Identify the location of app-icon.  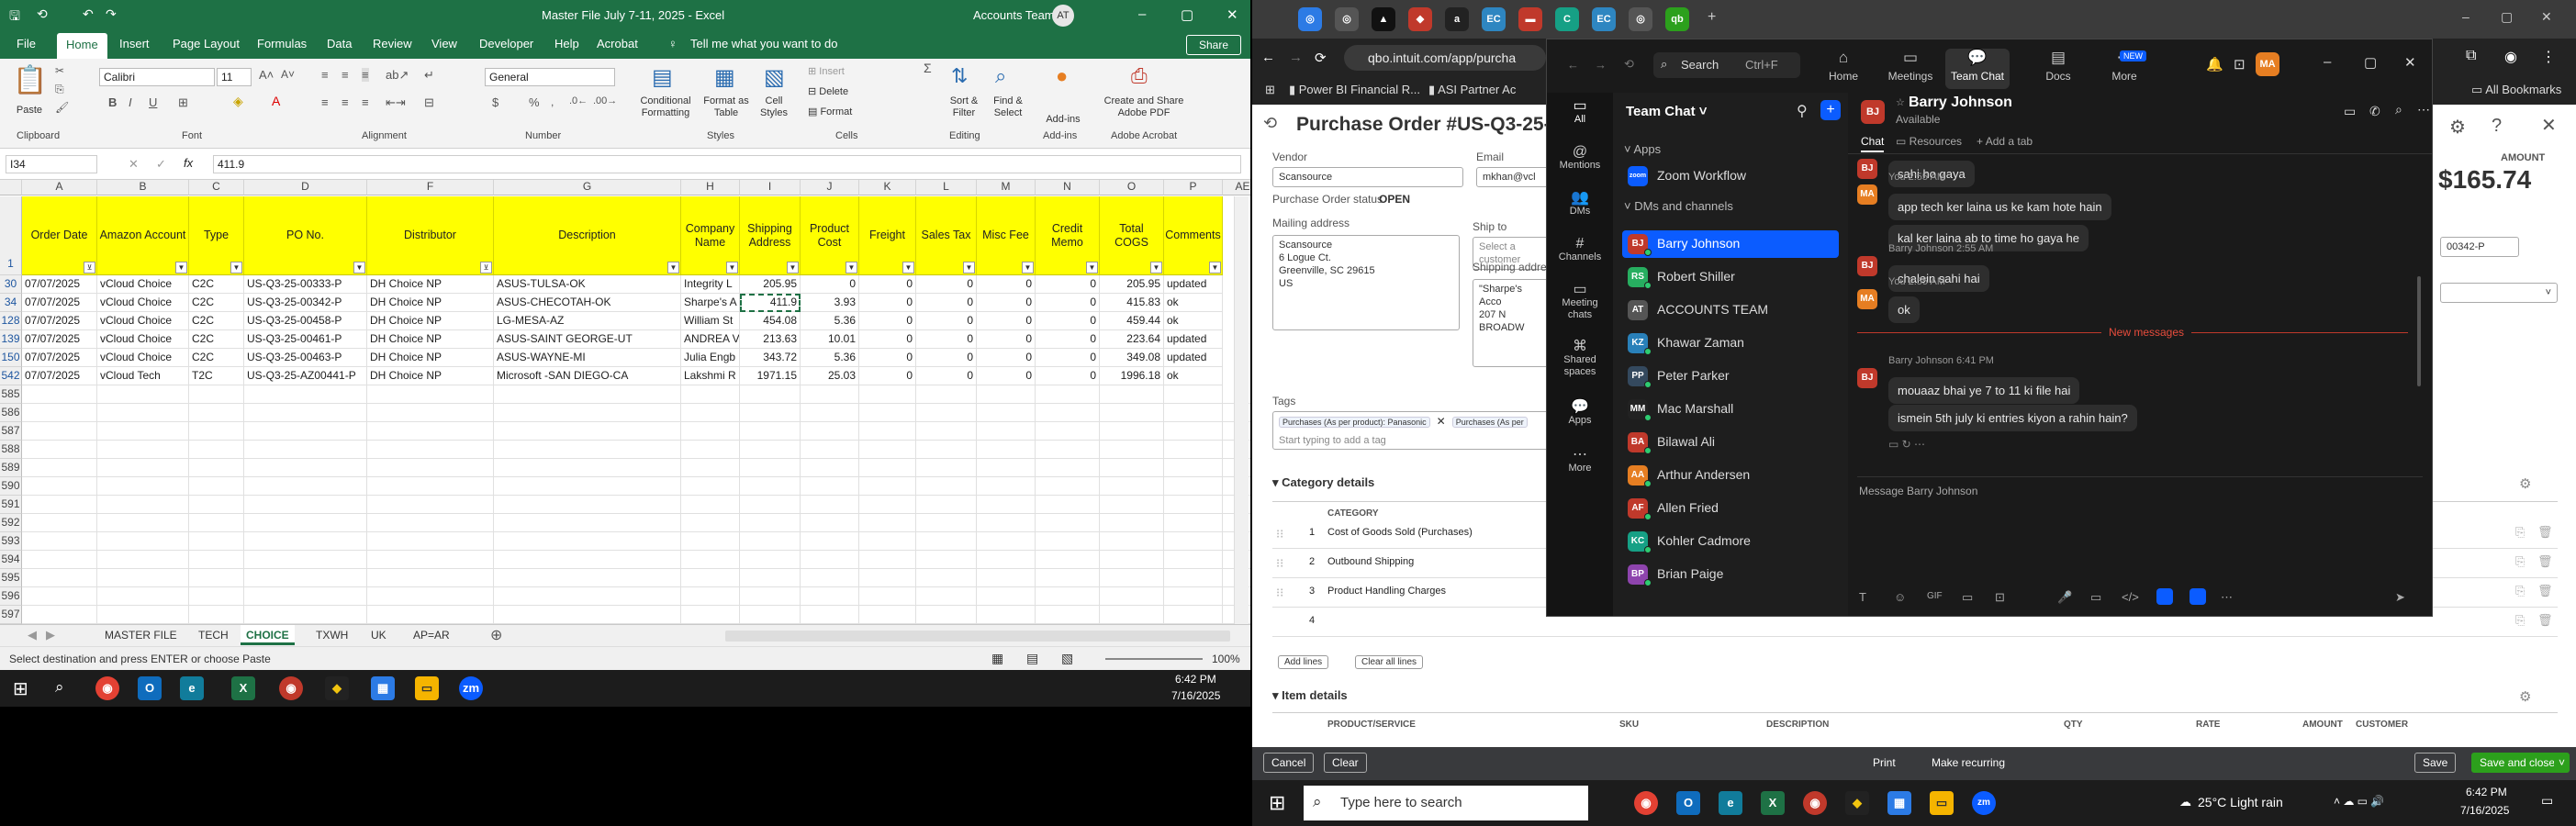
(2198, 596).